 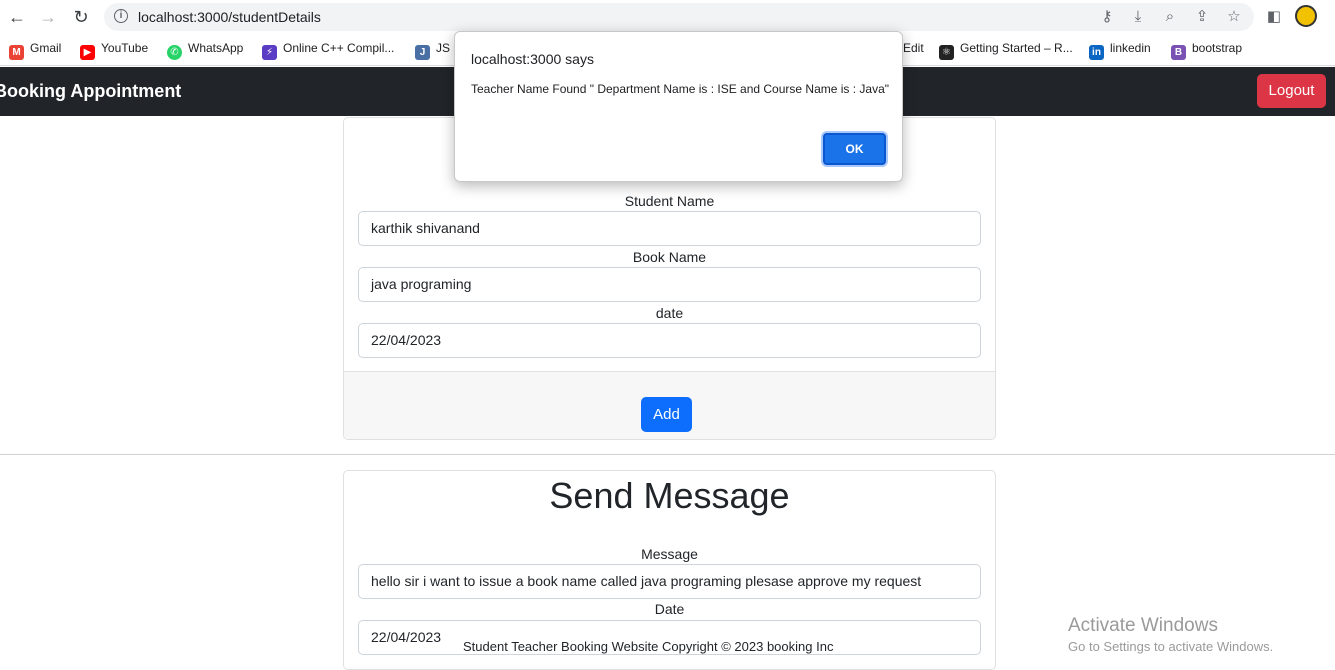 I want to click on address-bar: i localhost:3000/studentDetails, so click(x=679, y=17).